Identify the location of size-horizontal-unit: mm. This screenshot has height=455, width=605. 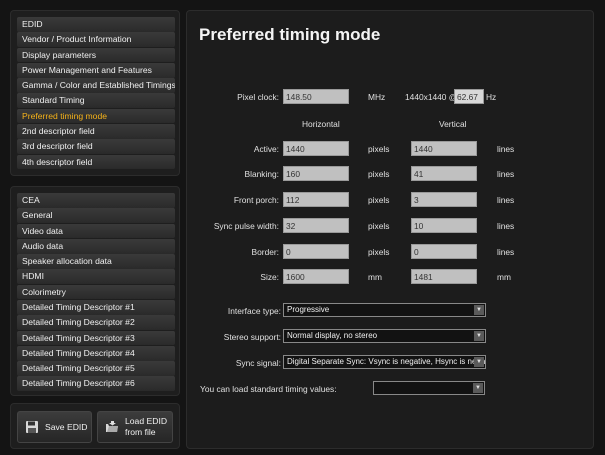
(375, 277).